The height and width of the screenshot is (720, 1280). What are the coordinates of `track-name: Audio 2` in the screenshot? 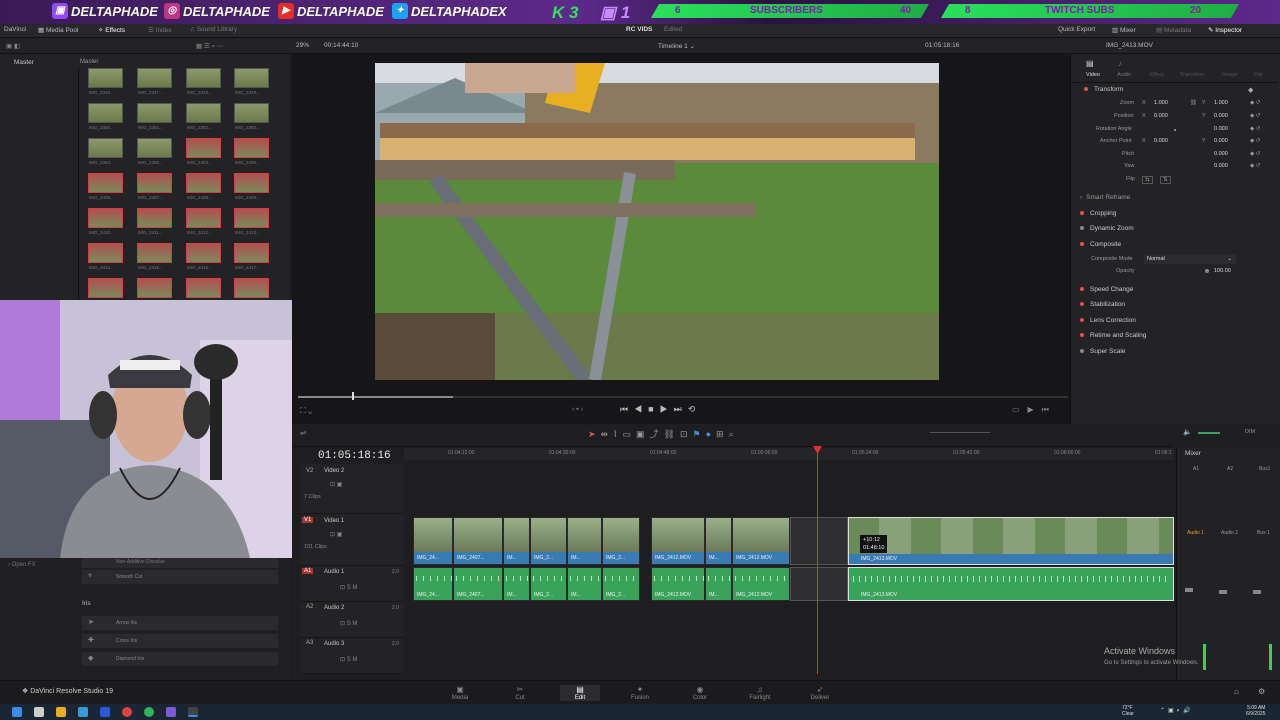 It's located at (334, 608).